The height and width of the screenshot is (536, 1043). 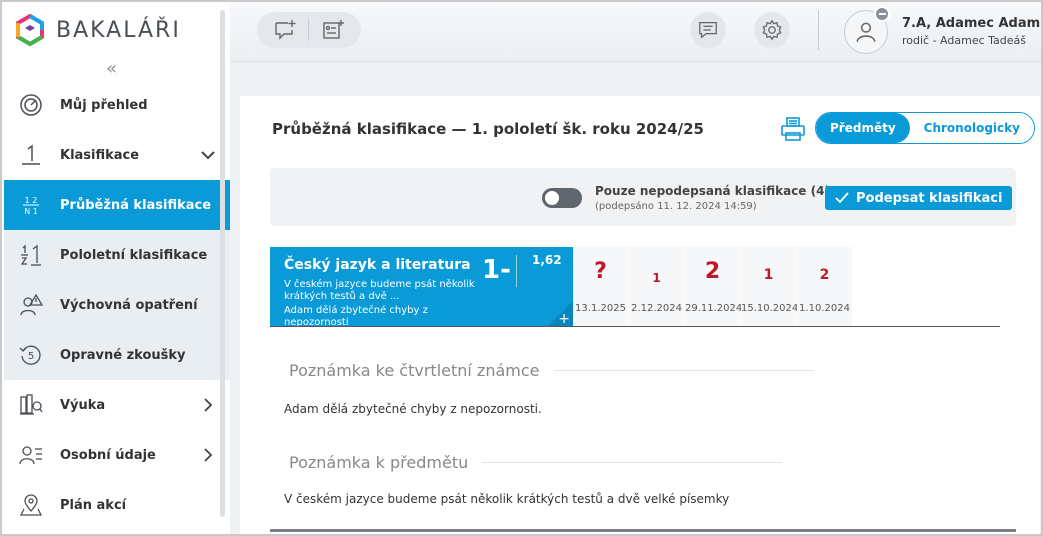 I want to click on sign-button-label: Podepsat klasifikaci, so click(x=929, y=198).